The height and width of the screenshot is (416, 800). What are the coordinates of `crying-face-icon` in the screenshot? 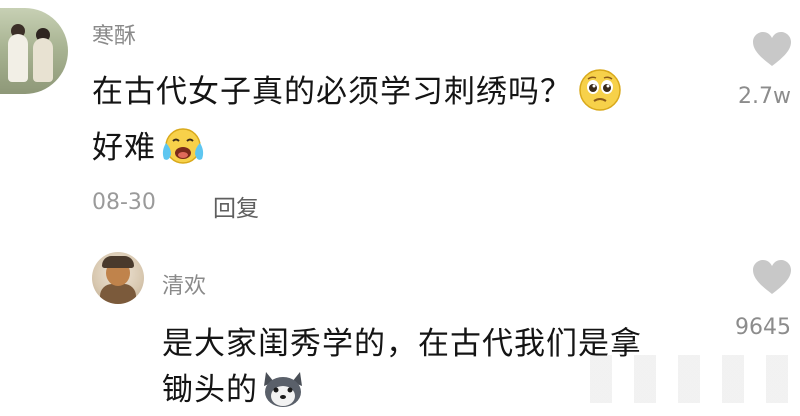 It's located at (183, 150).